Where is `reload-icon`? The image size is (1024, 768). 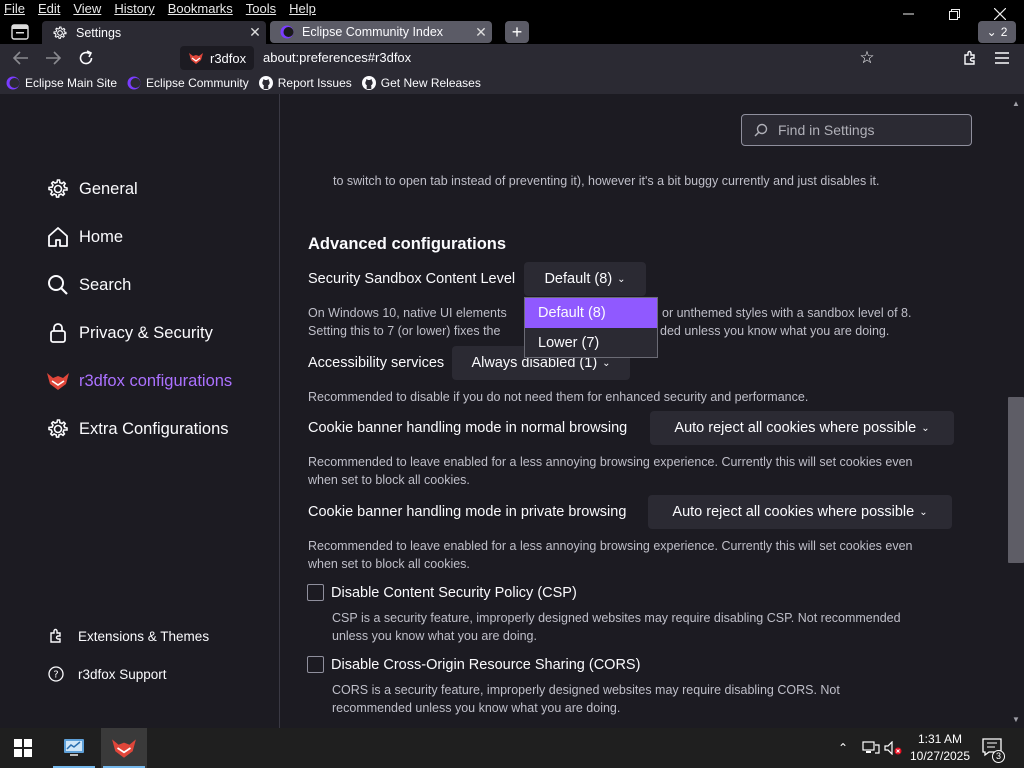
reload-icon is located at coordinates (86, 57).